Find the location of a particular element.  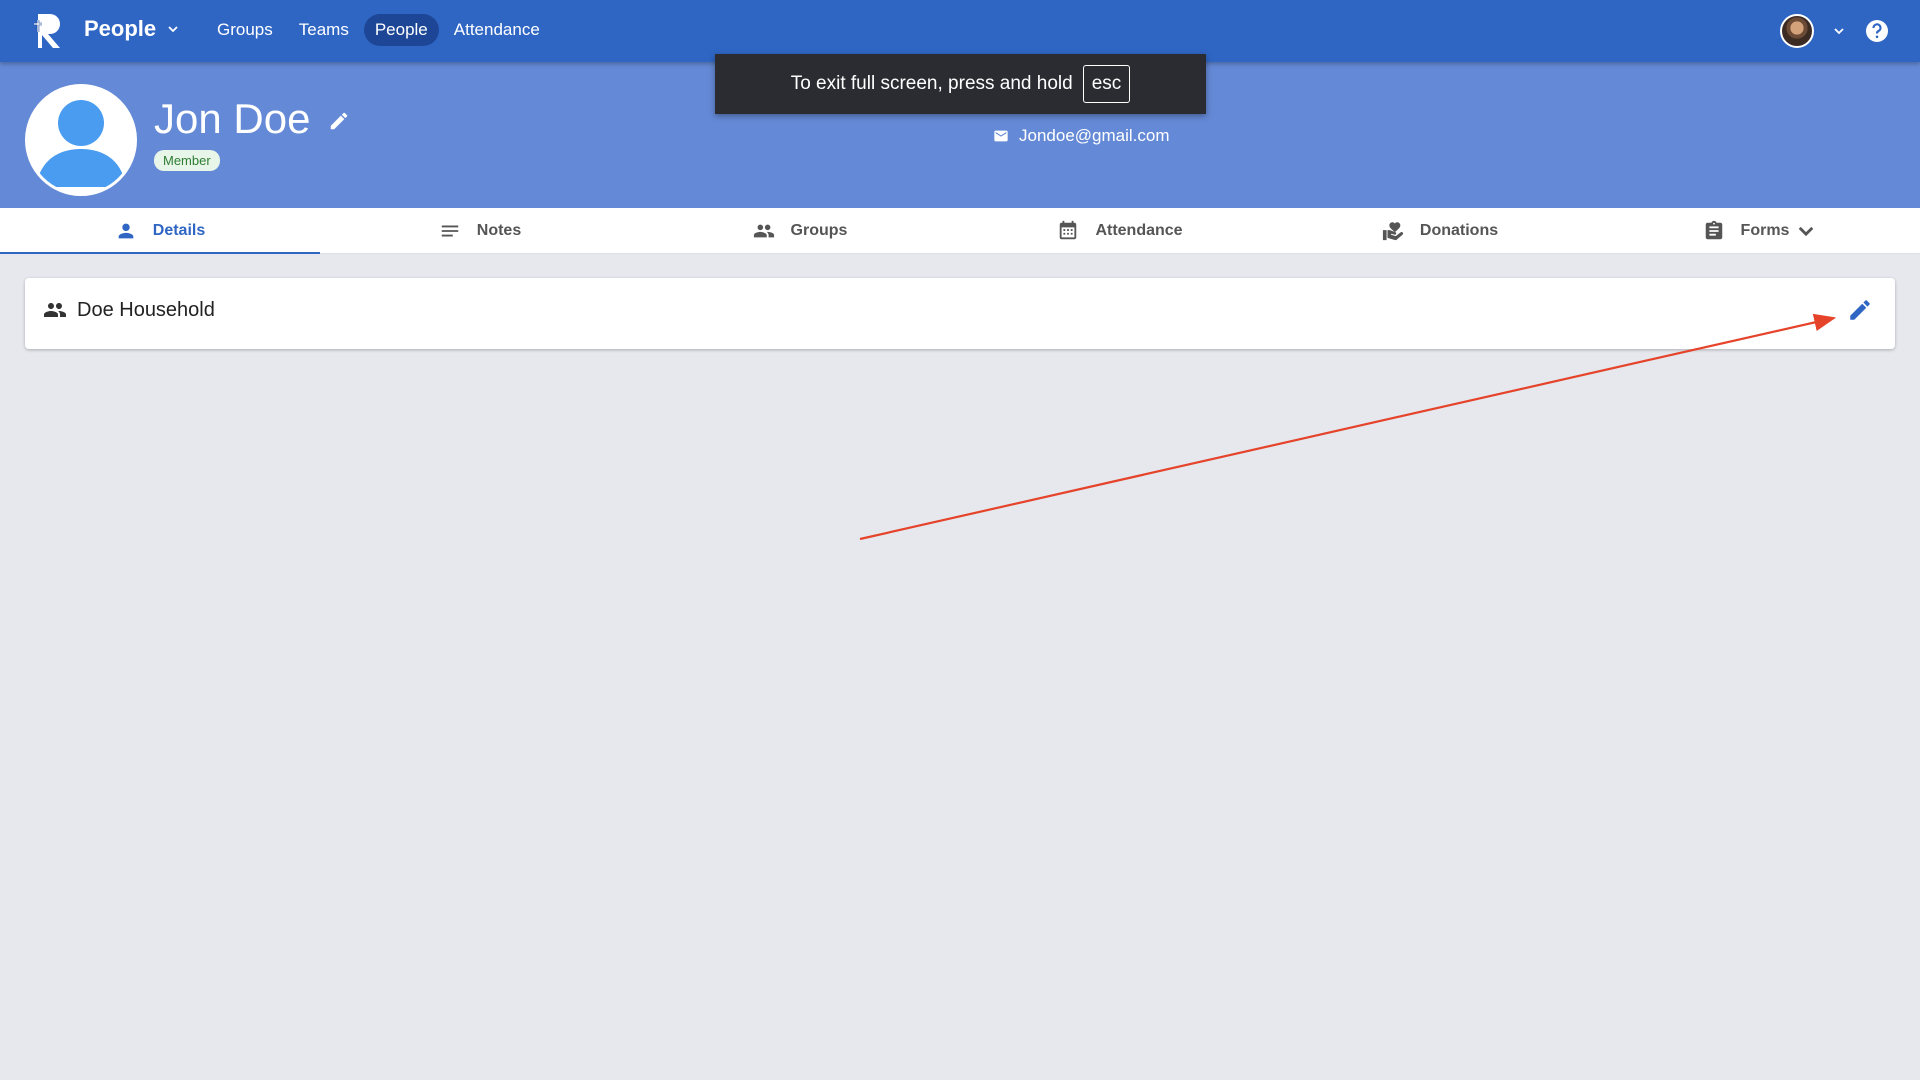

household-people-icon is located at coordinates (55, 310).